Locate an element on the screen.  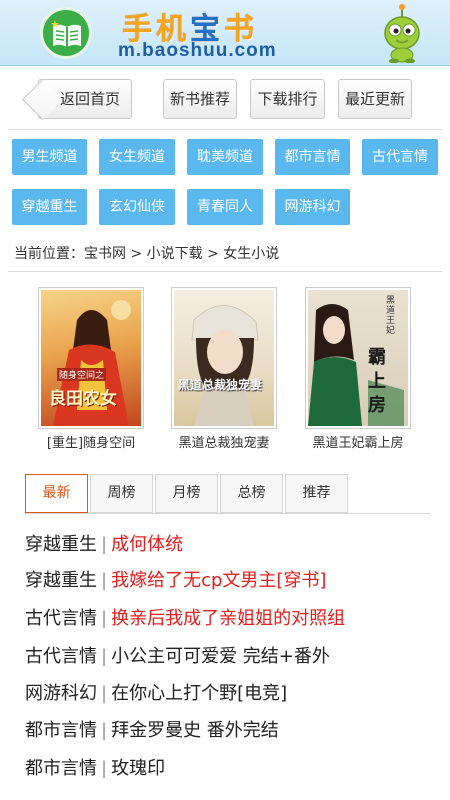
back-home-label: 返回首页 is located at coordinates (89, 99).